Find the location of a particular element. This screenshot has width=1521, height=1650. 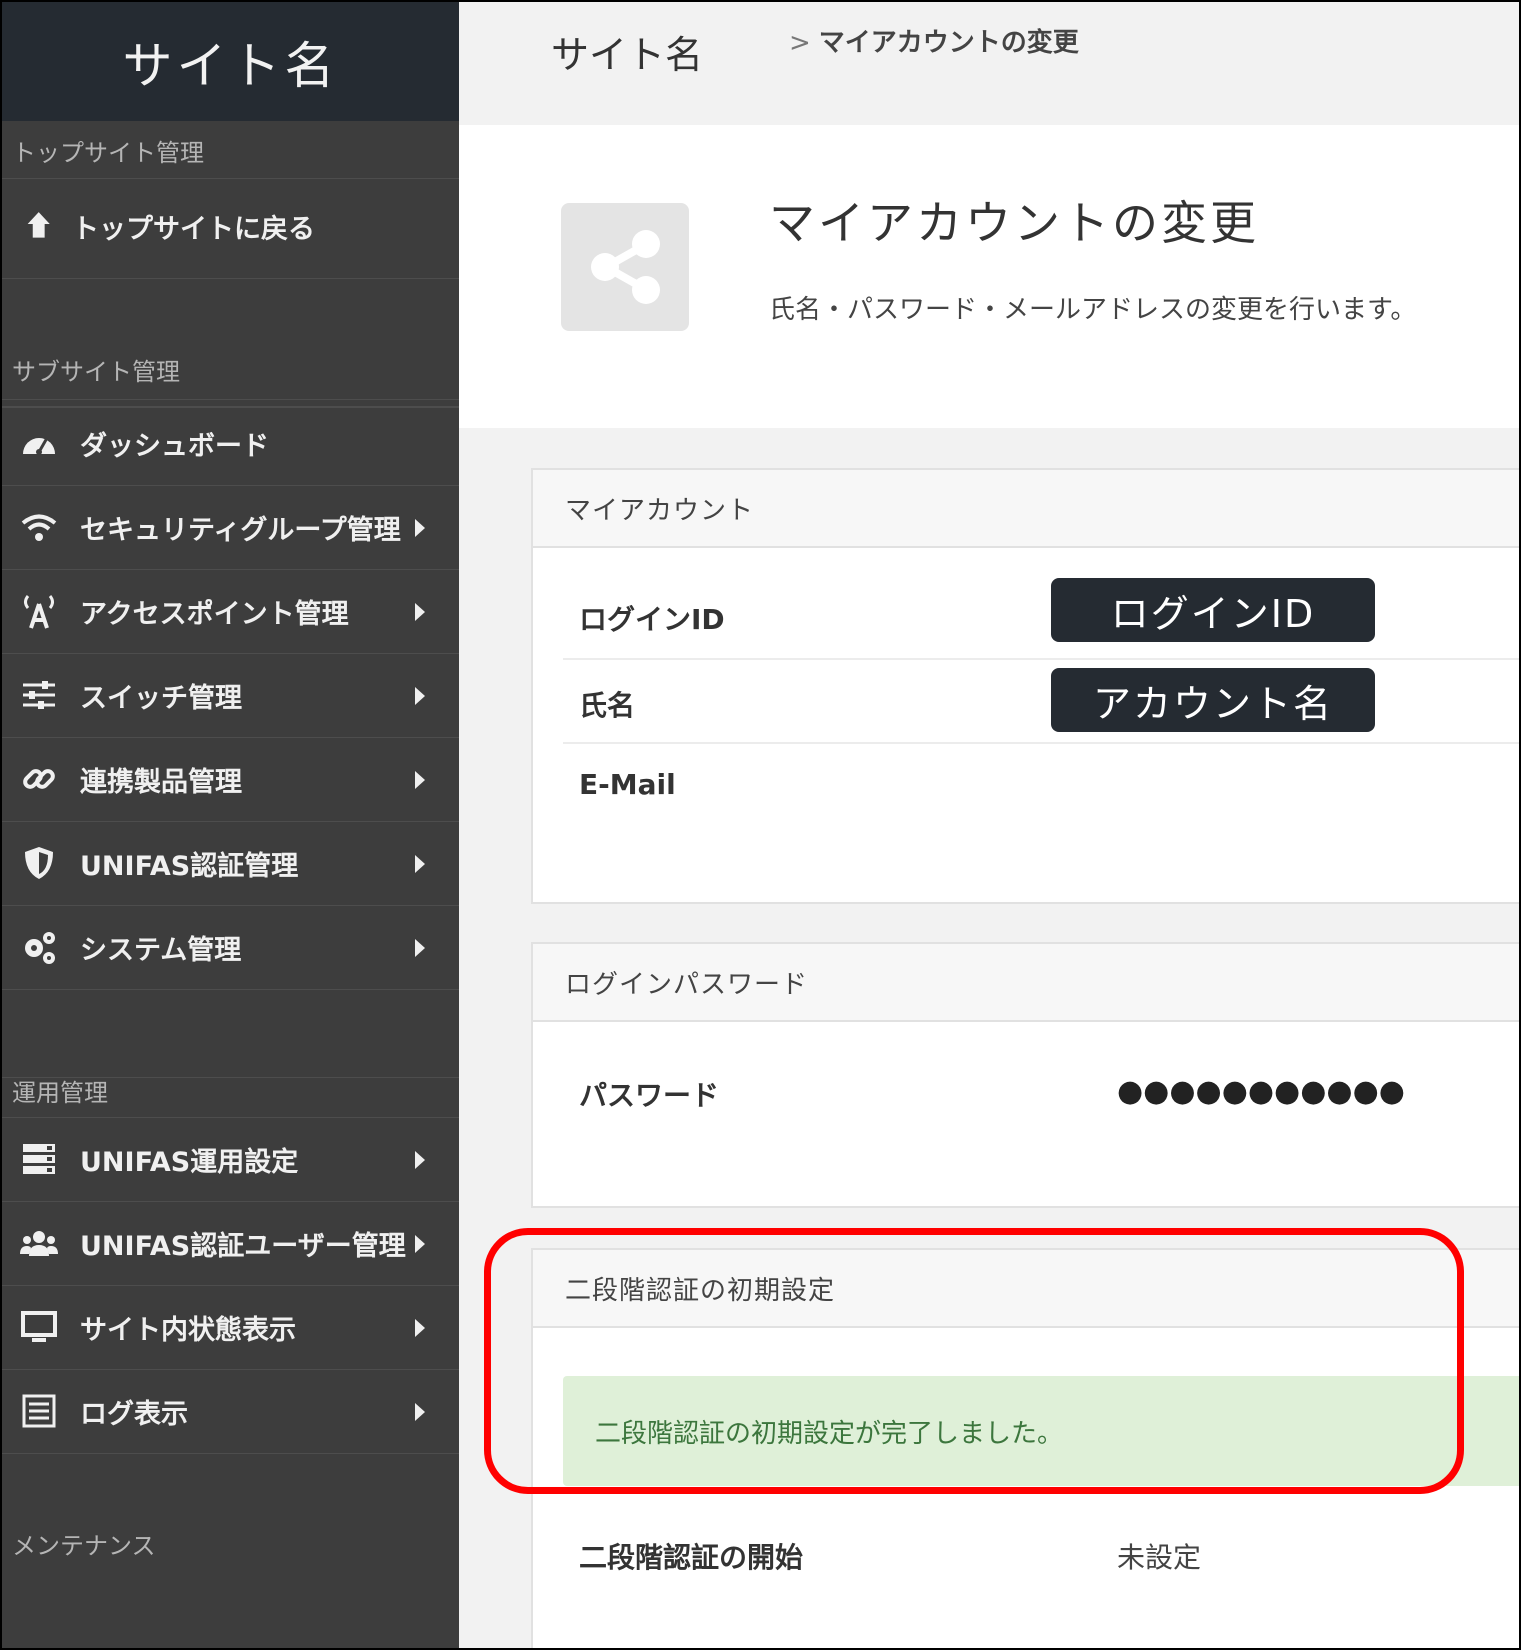

sidebar-item-label: UNIFAS運用設定 is located at coordinates (189, 1159).